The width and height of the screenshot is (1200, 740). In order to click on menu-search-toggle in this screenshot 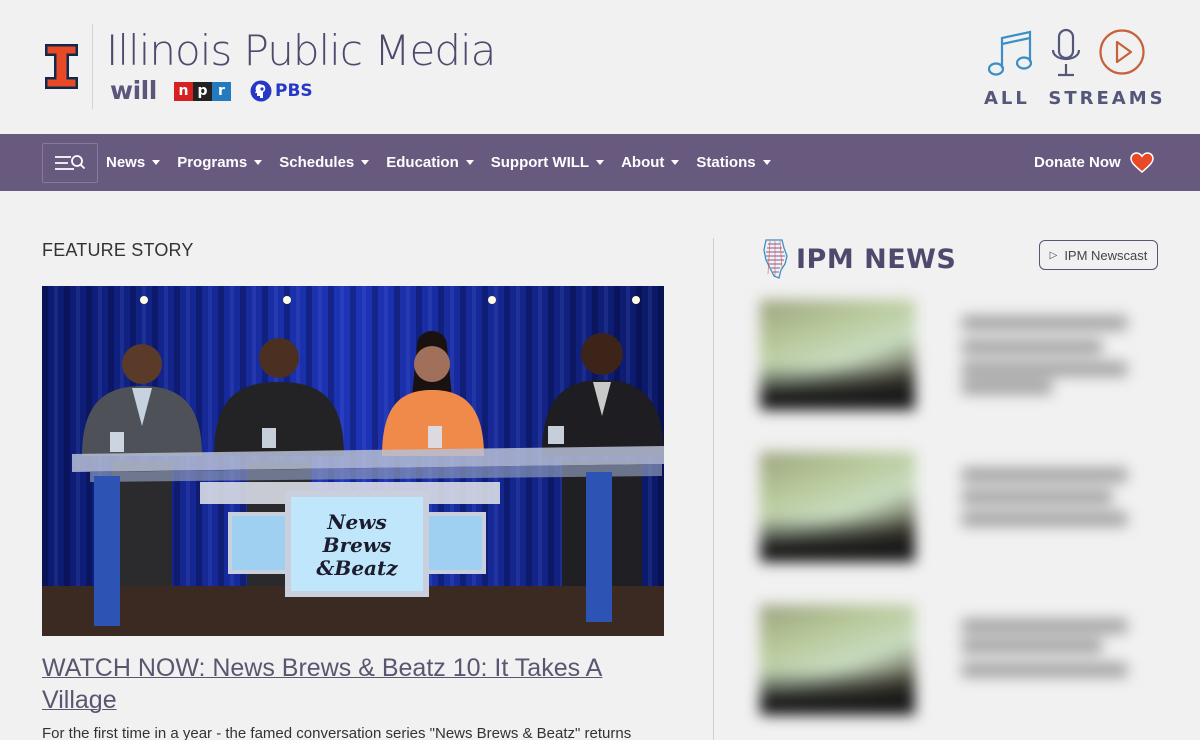, I will do `click(70, 163)`.